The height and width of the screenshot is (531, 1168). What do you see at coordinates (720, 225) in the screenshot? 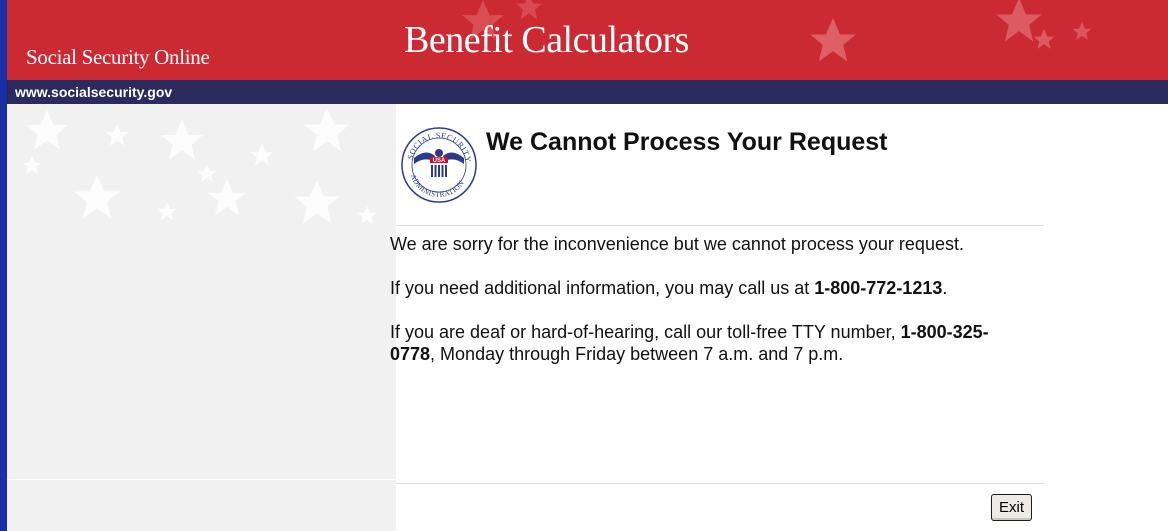
I see `title-divider` at bounding box center [720, 225].